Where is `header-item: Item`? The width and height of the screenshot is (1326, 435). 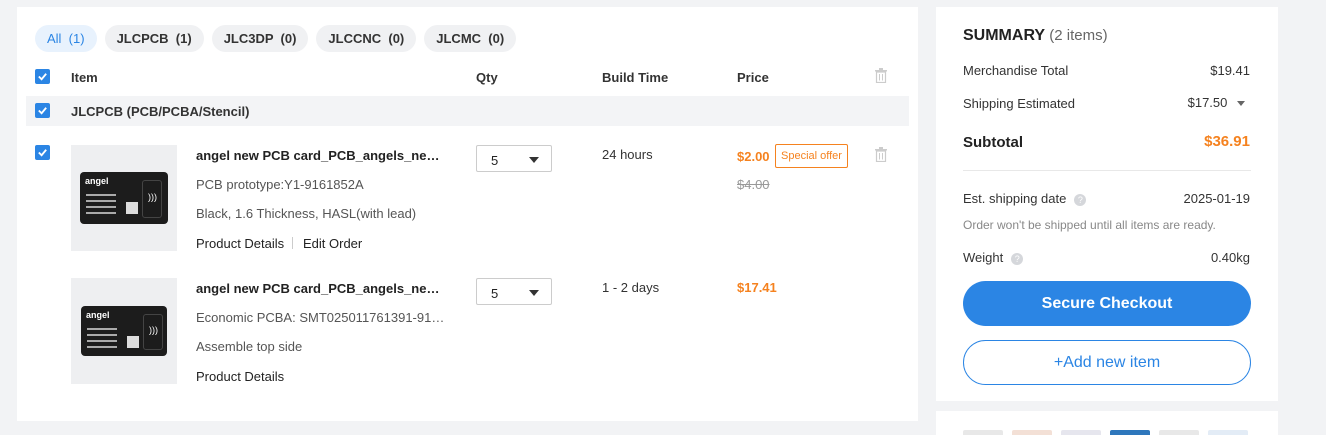 header-item: Item is located at coordinates (84, 77).